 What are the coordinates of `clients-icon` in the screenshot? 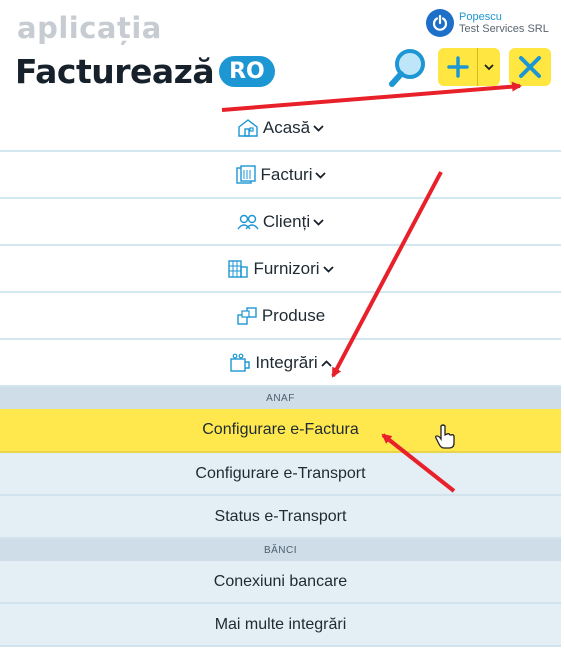 It's located at (248, 222).